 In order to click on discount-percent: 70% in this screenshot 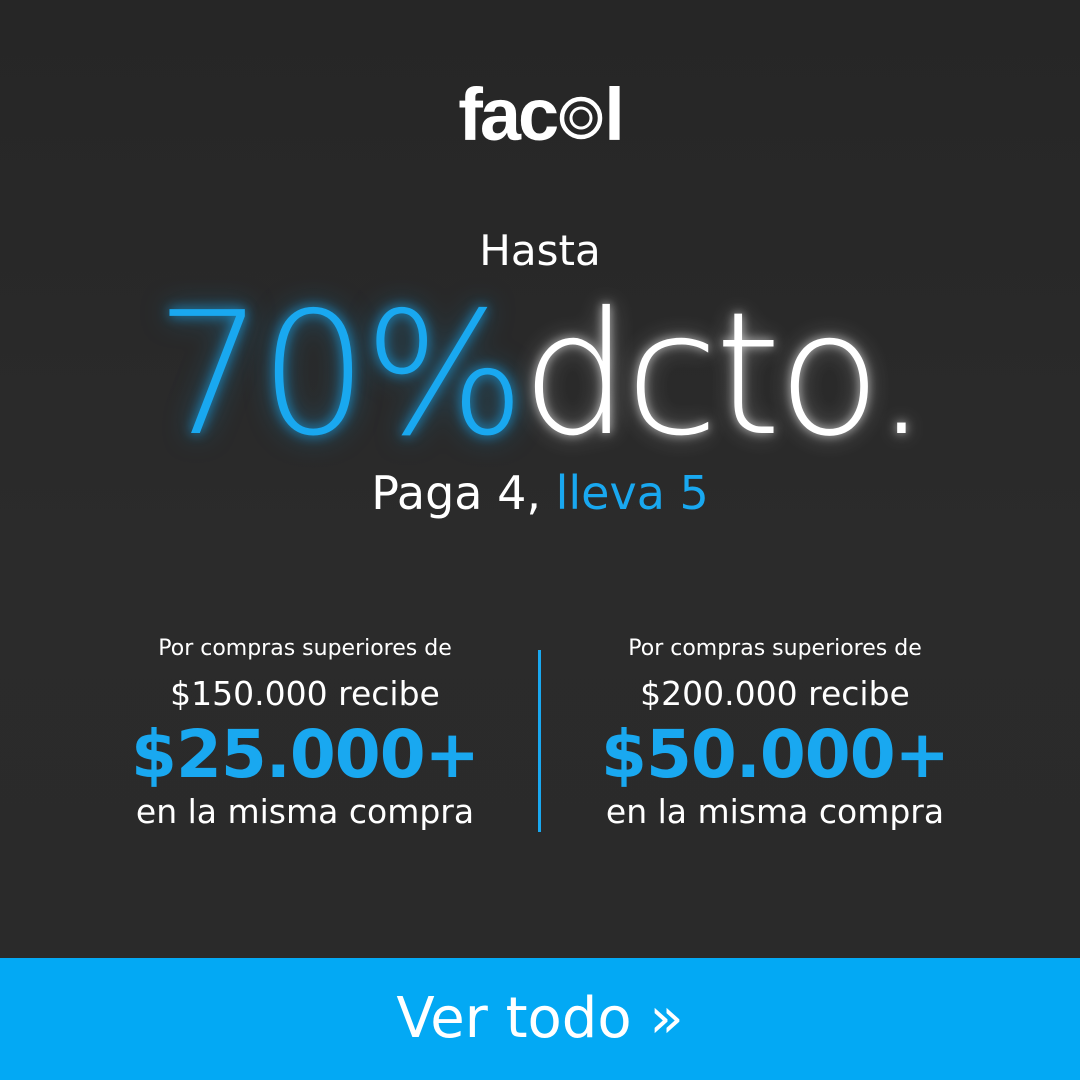, I will do `click(340, 375)`.